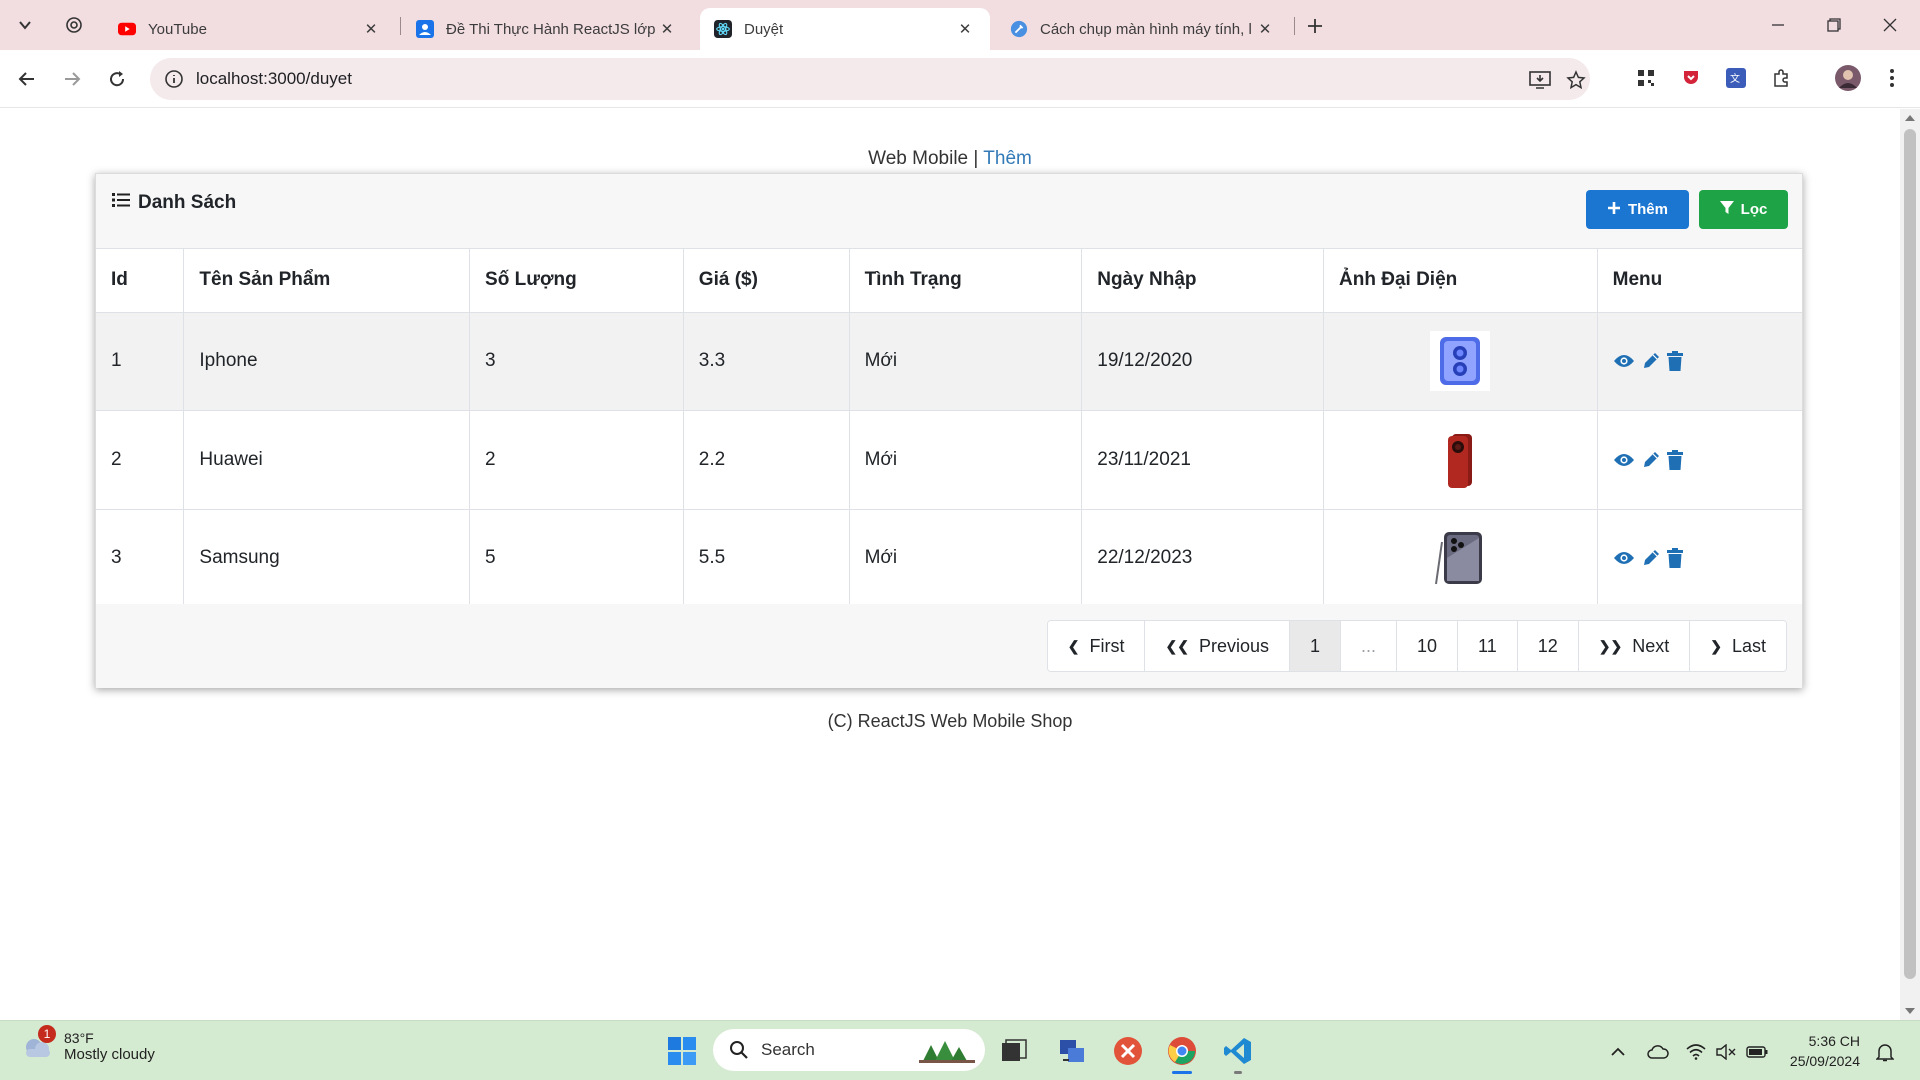  I want to click on table-row: 3 Samsung 5 5.5 Mới 22/12/2023, so click(949, 558).